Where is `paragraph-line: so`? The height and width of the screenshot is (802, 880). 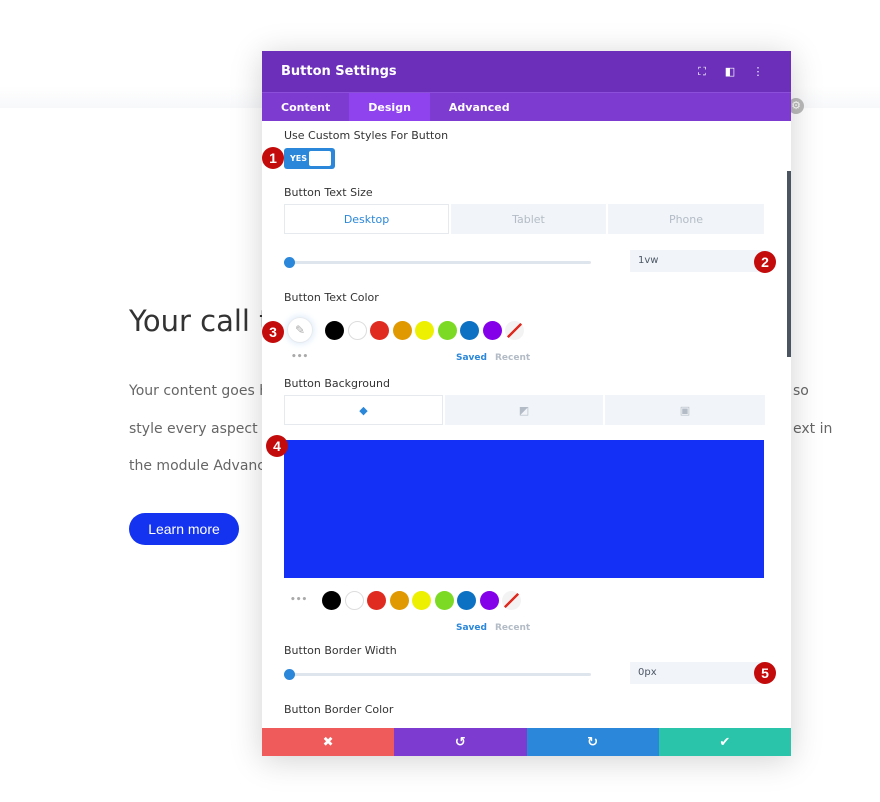
paragraph-line: so is located at coordinates (801, 391).